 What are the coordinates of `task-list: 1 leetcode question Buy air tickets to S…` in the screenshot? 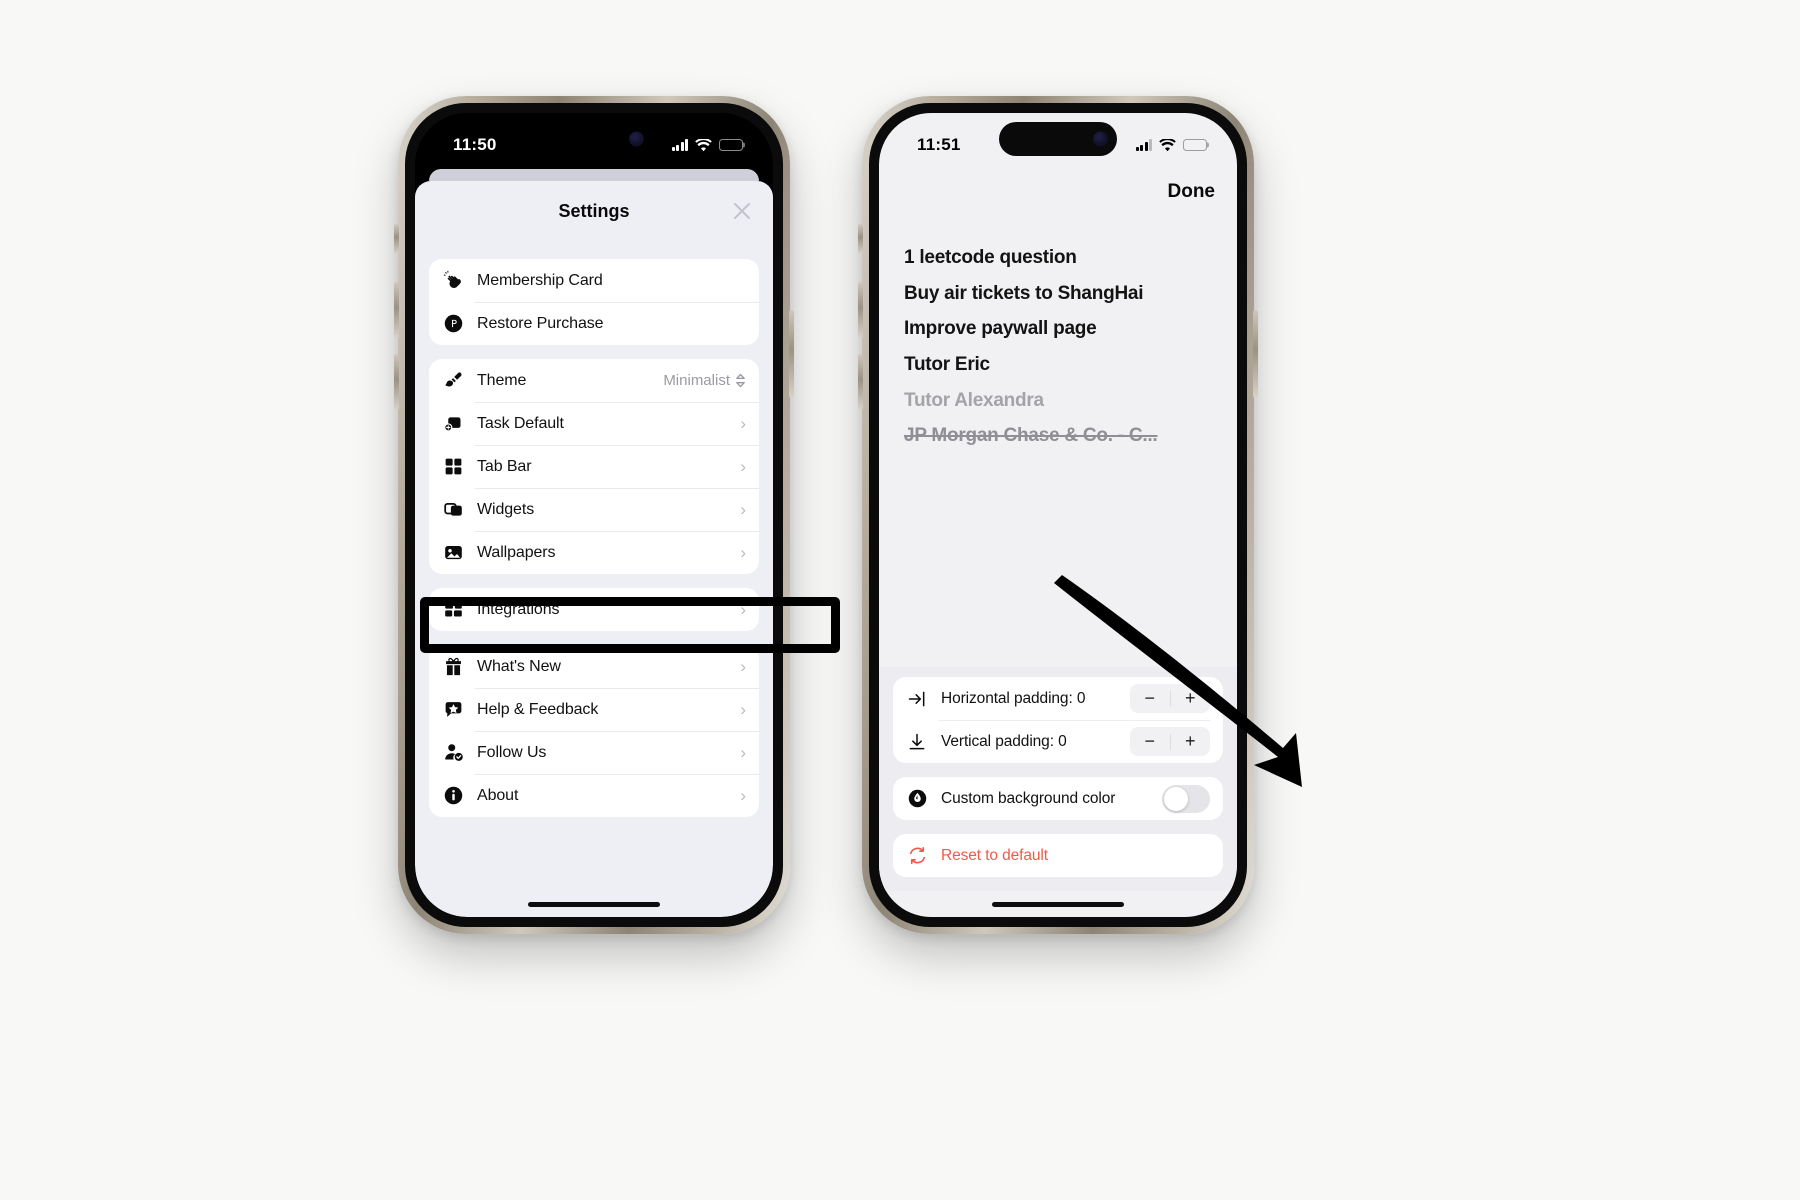 It's located at (1058, 441).